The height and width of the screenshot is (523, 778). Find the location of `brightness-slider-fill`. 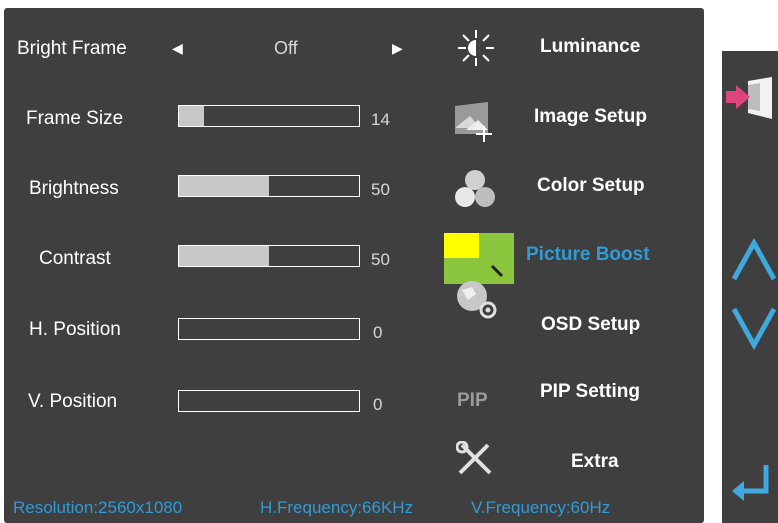

brightness-slider-fill is located at coordinates (224, 186).